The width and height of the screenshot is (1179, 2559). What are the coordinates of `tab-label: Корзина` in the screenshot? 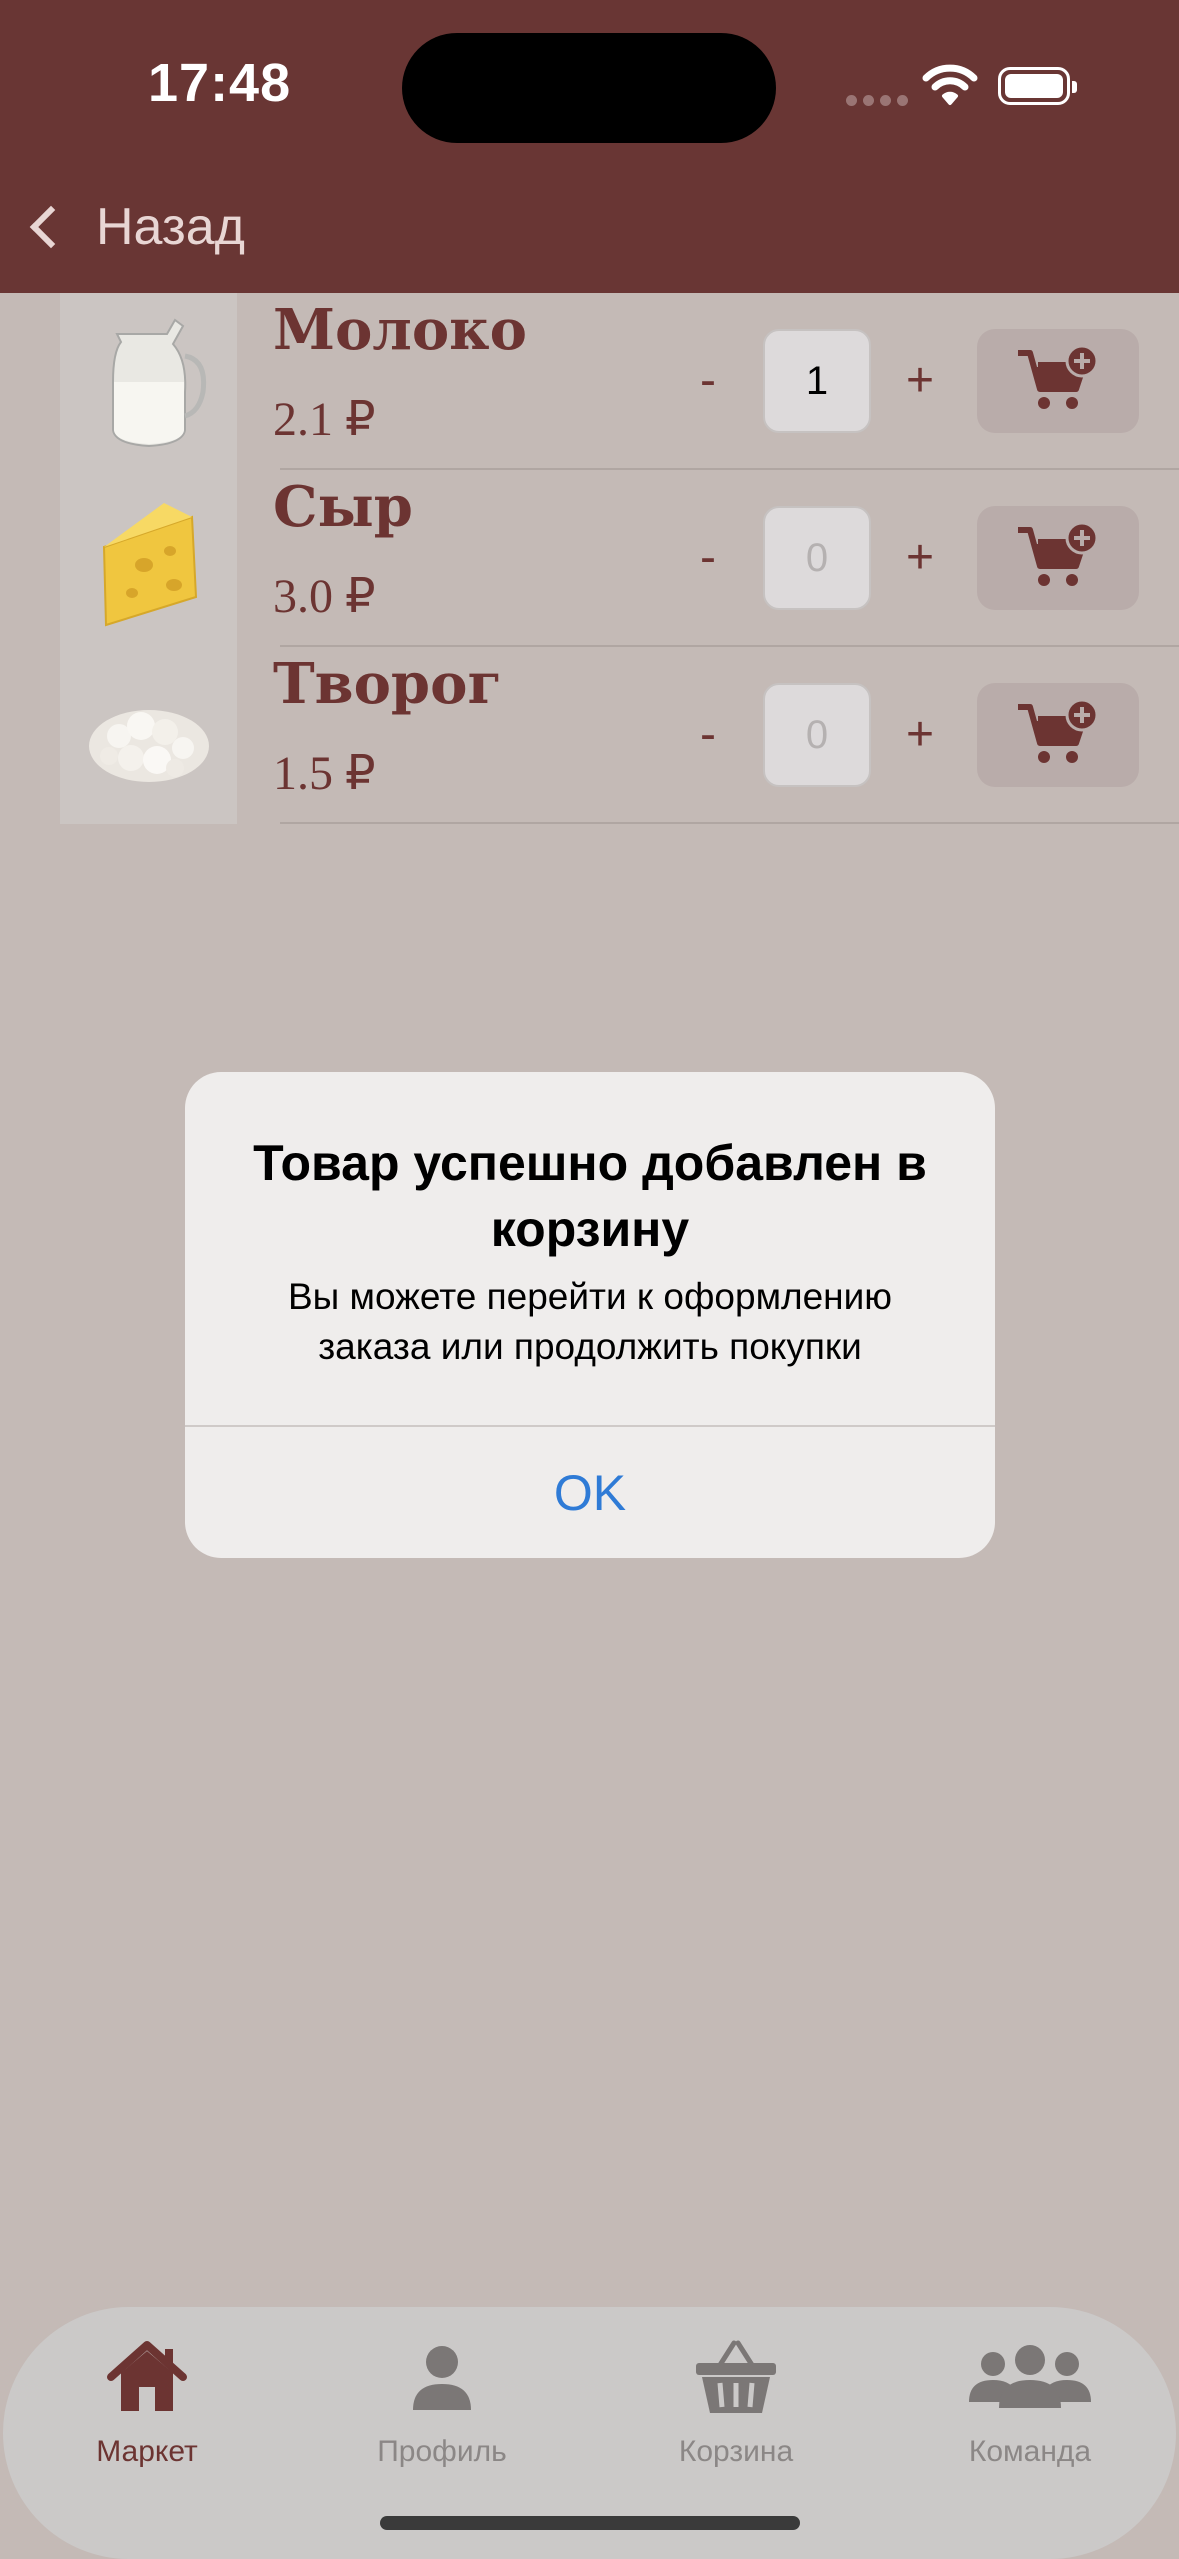 It's located at (736, 2451).